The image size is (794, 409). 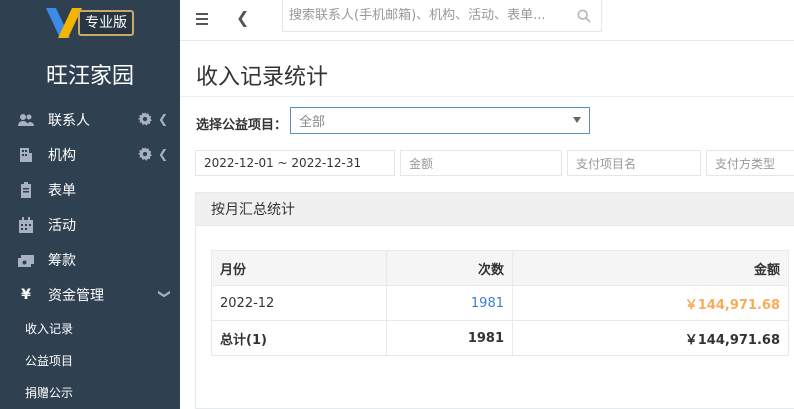 What do you see at coordinates (90, 259) in the screenshot?
I see `sidebar-item-fundraising: 筹款` at bounding box center [90, 259].